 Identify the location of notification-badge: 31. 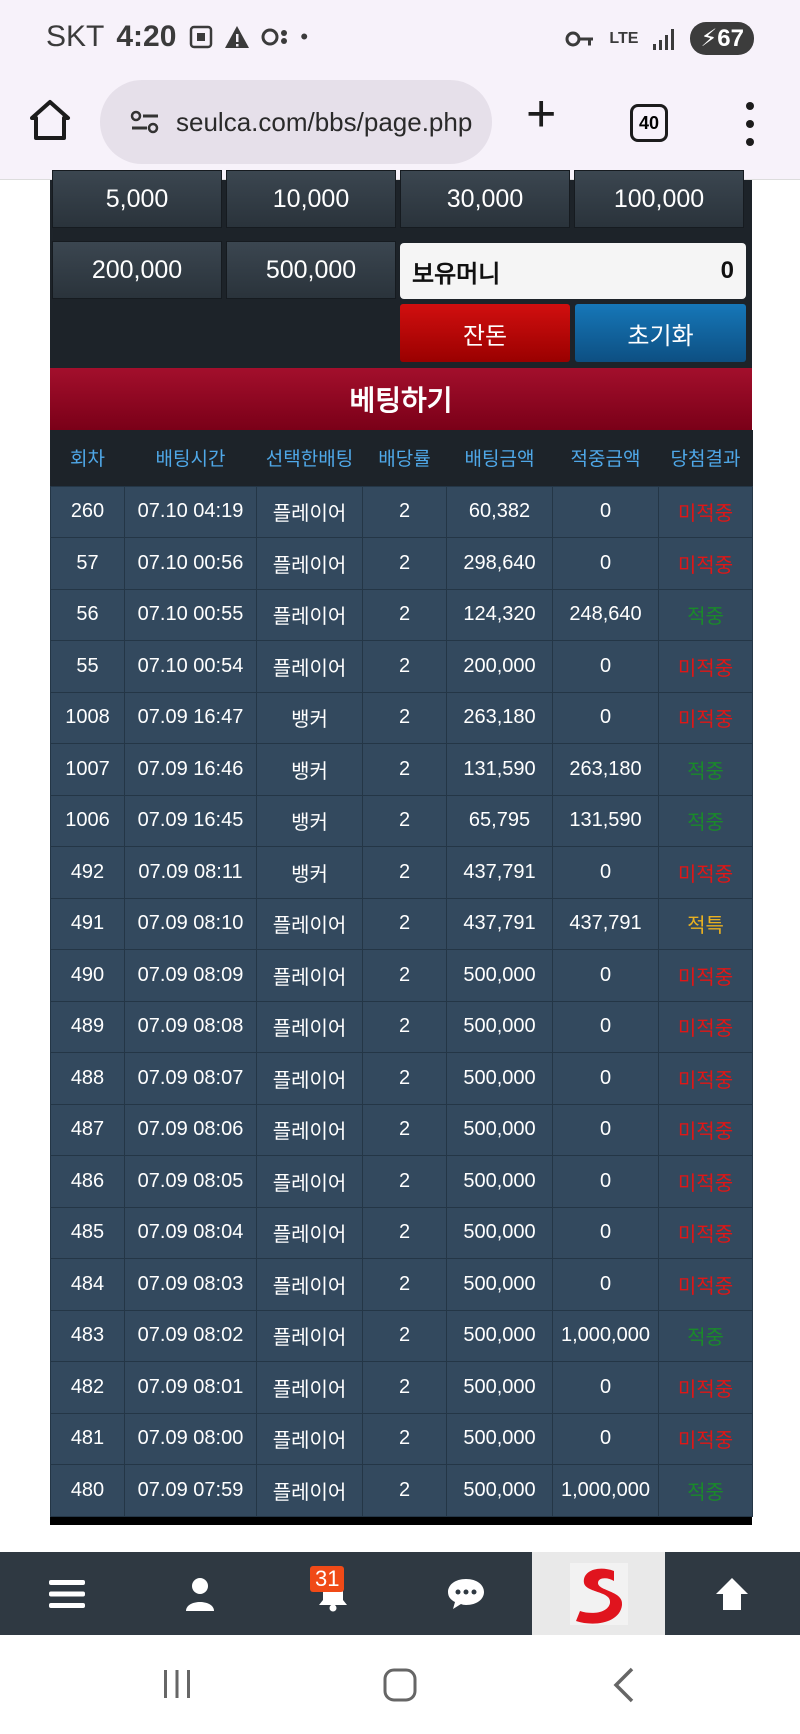
(327, 1579).